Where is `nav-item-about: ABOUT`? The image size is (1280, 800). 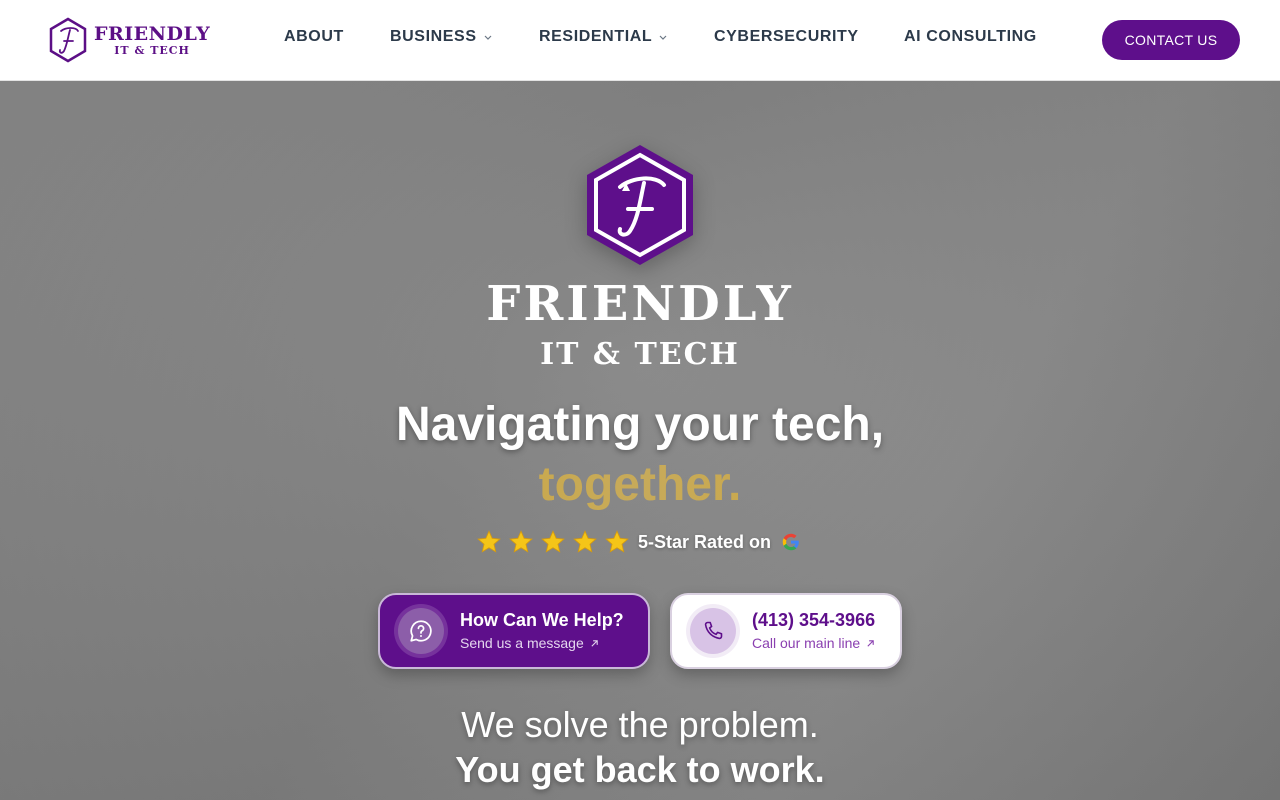 nav-item-about: ABOUT is located at coordinates (314, 37).